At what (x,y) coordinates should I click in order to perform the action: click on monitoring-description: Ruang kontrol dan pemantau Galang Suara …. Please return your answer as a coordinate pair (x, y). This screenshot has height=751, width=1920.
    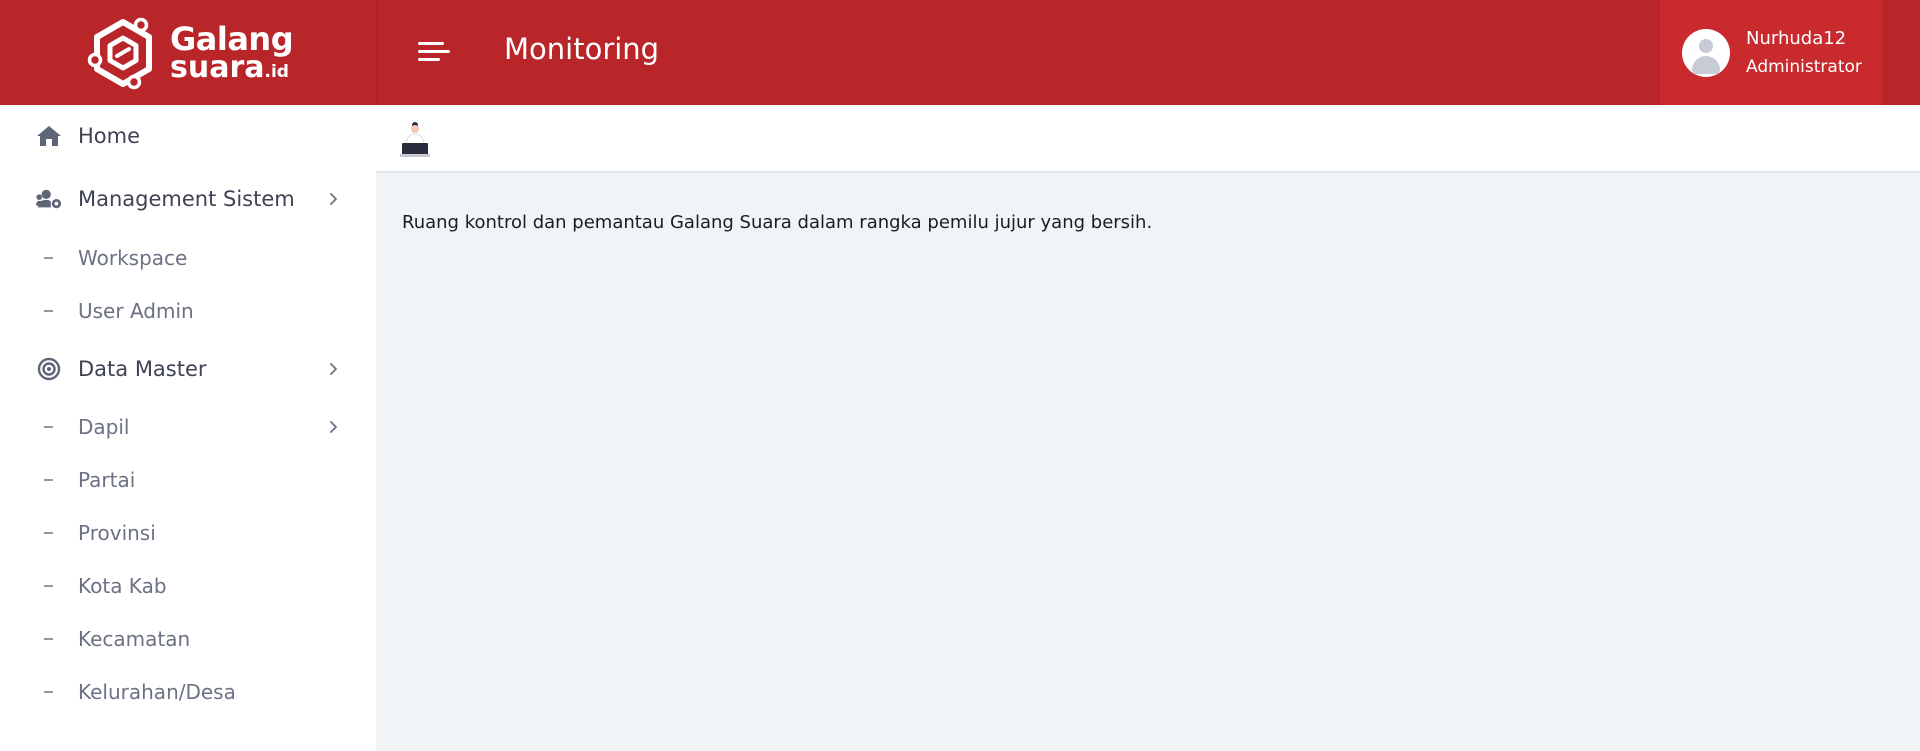
    Looking at the image, I should click on (777, 222).